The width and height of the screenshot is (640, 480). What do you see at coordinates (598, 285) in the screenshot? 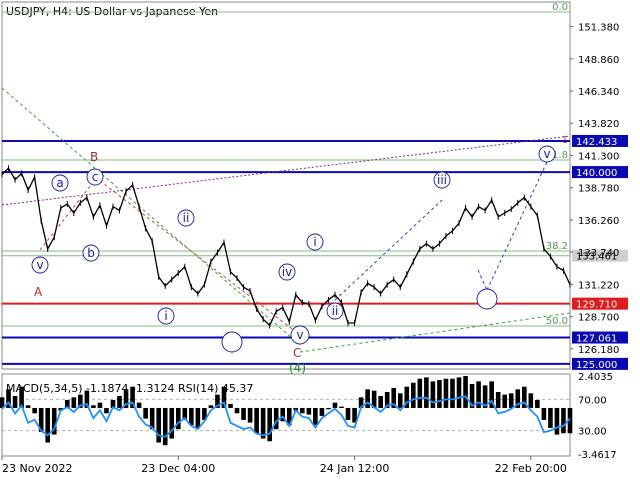
I see `y-tick-label-8: 131.220` at bounding box center [598, 285].